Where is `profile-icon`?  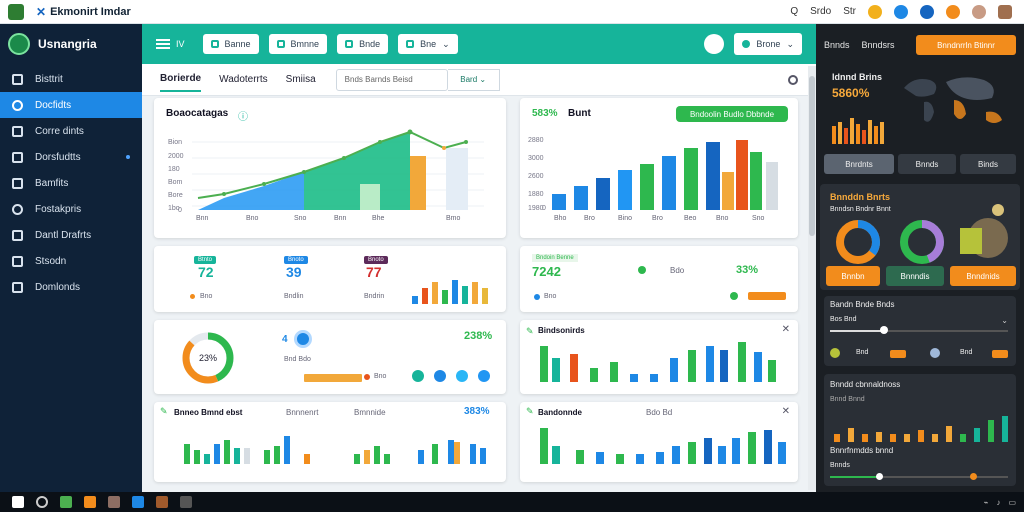
profile-icon is located at coordinates (1005, 11).